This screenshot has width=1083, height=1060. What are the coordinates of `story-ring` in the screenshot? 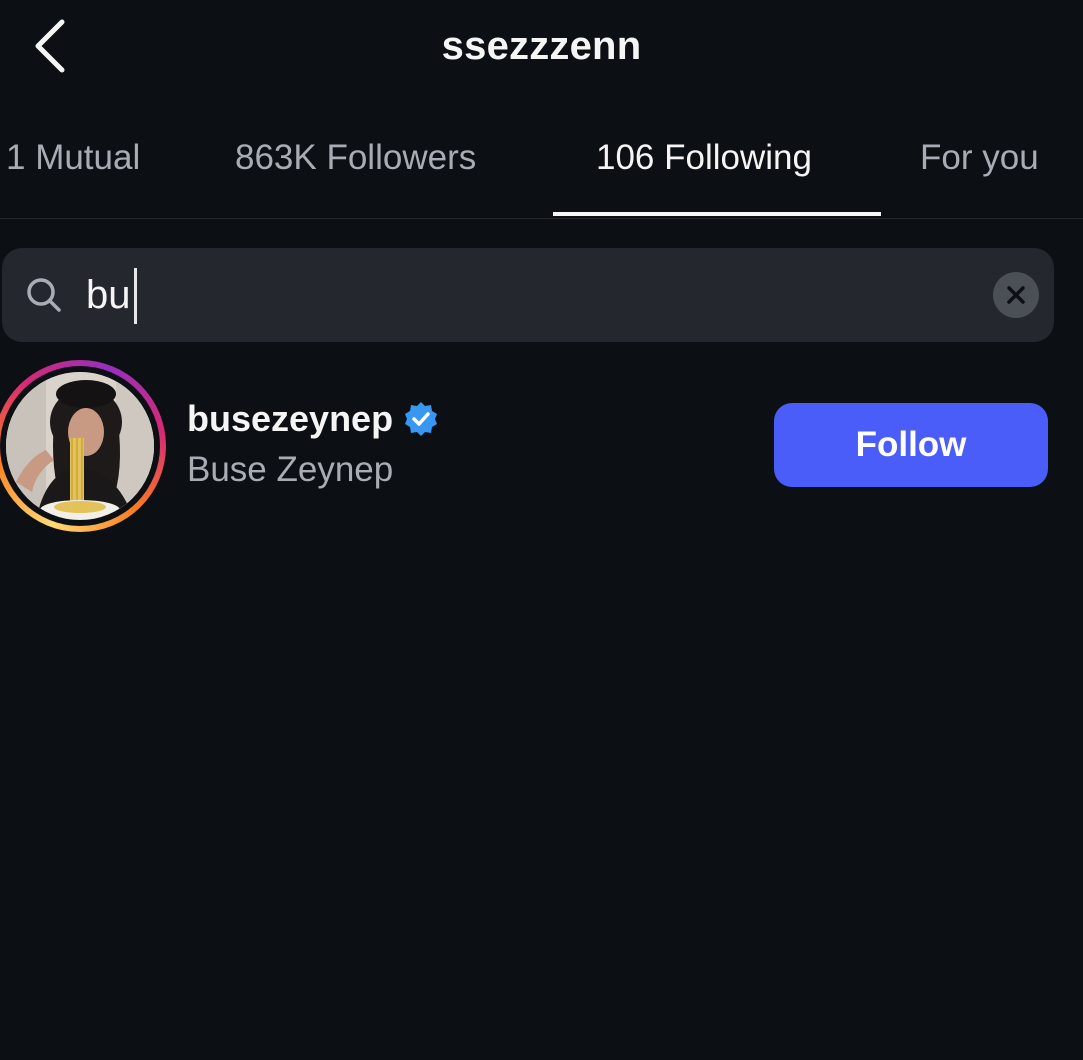 It's located at (83, 446).